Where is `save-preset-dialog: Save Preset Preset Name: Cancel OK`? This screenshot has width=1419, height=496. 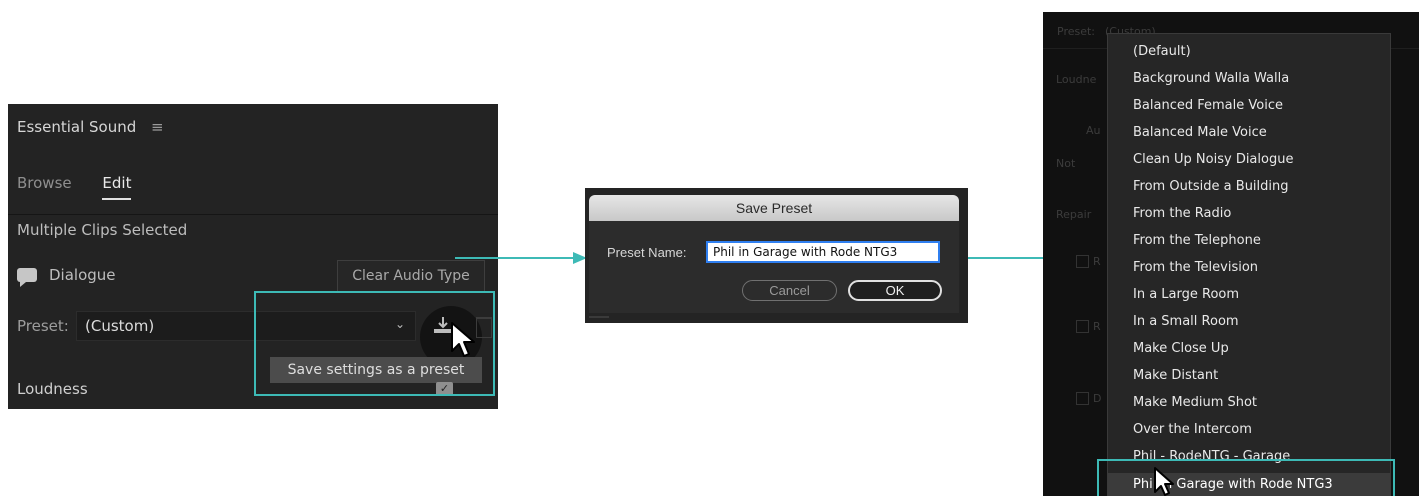
save-preset-dialog: Save Preset Preset Name: Cancel OK is located at coordinates (776, 255).